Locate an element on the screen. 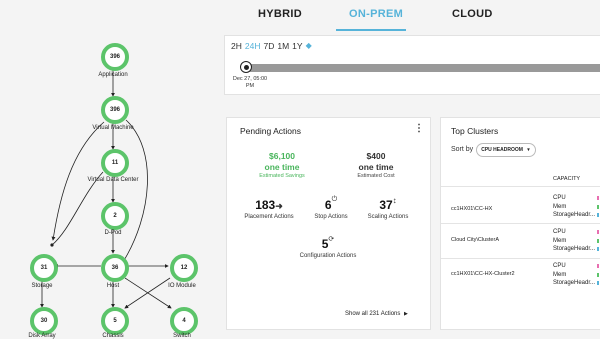 This screenshot has height=339, width=600. sync-icon: ⟳ is located at coordinates (331, 239).